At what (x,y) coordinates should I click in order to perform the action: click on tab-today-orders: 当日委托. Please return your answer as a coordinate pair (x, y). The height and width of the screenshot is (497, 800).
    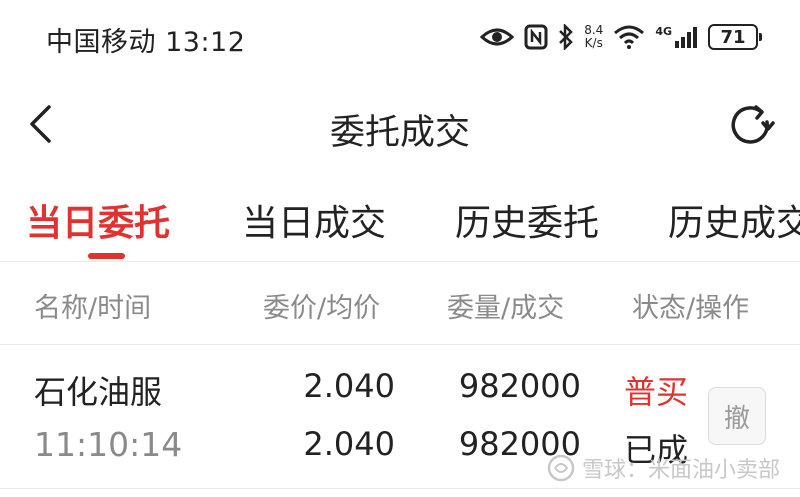
    Looking at the image, I should click on (98, 220).